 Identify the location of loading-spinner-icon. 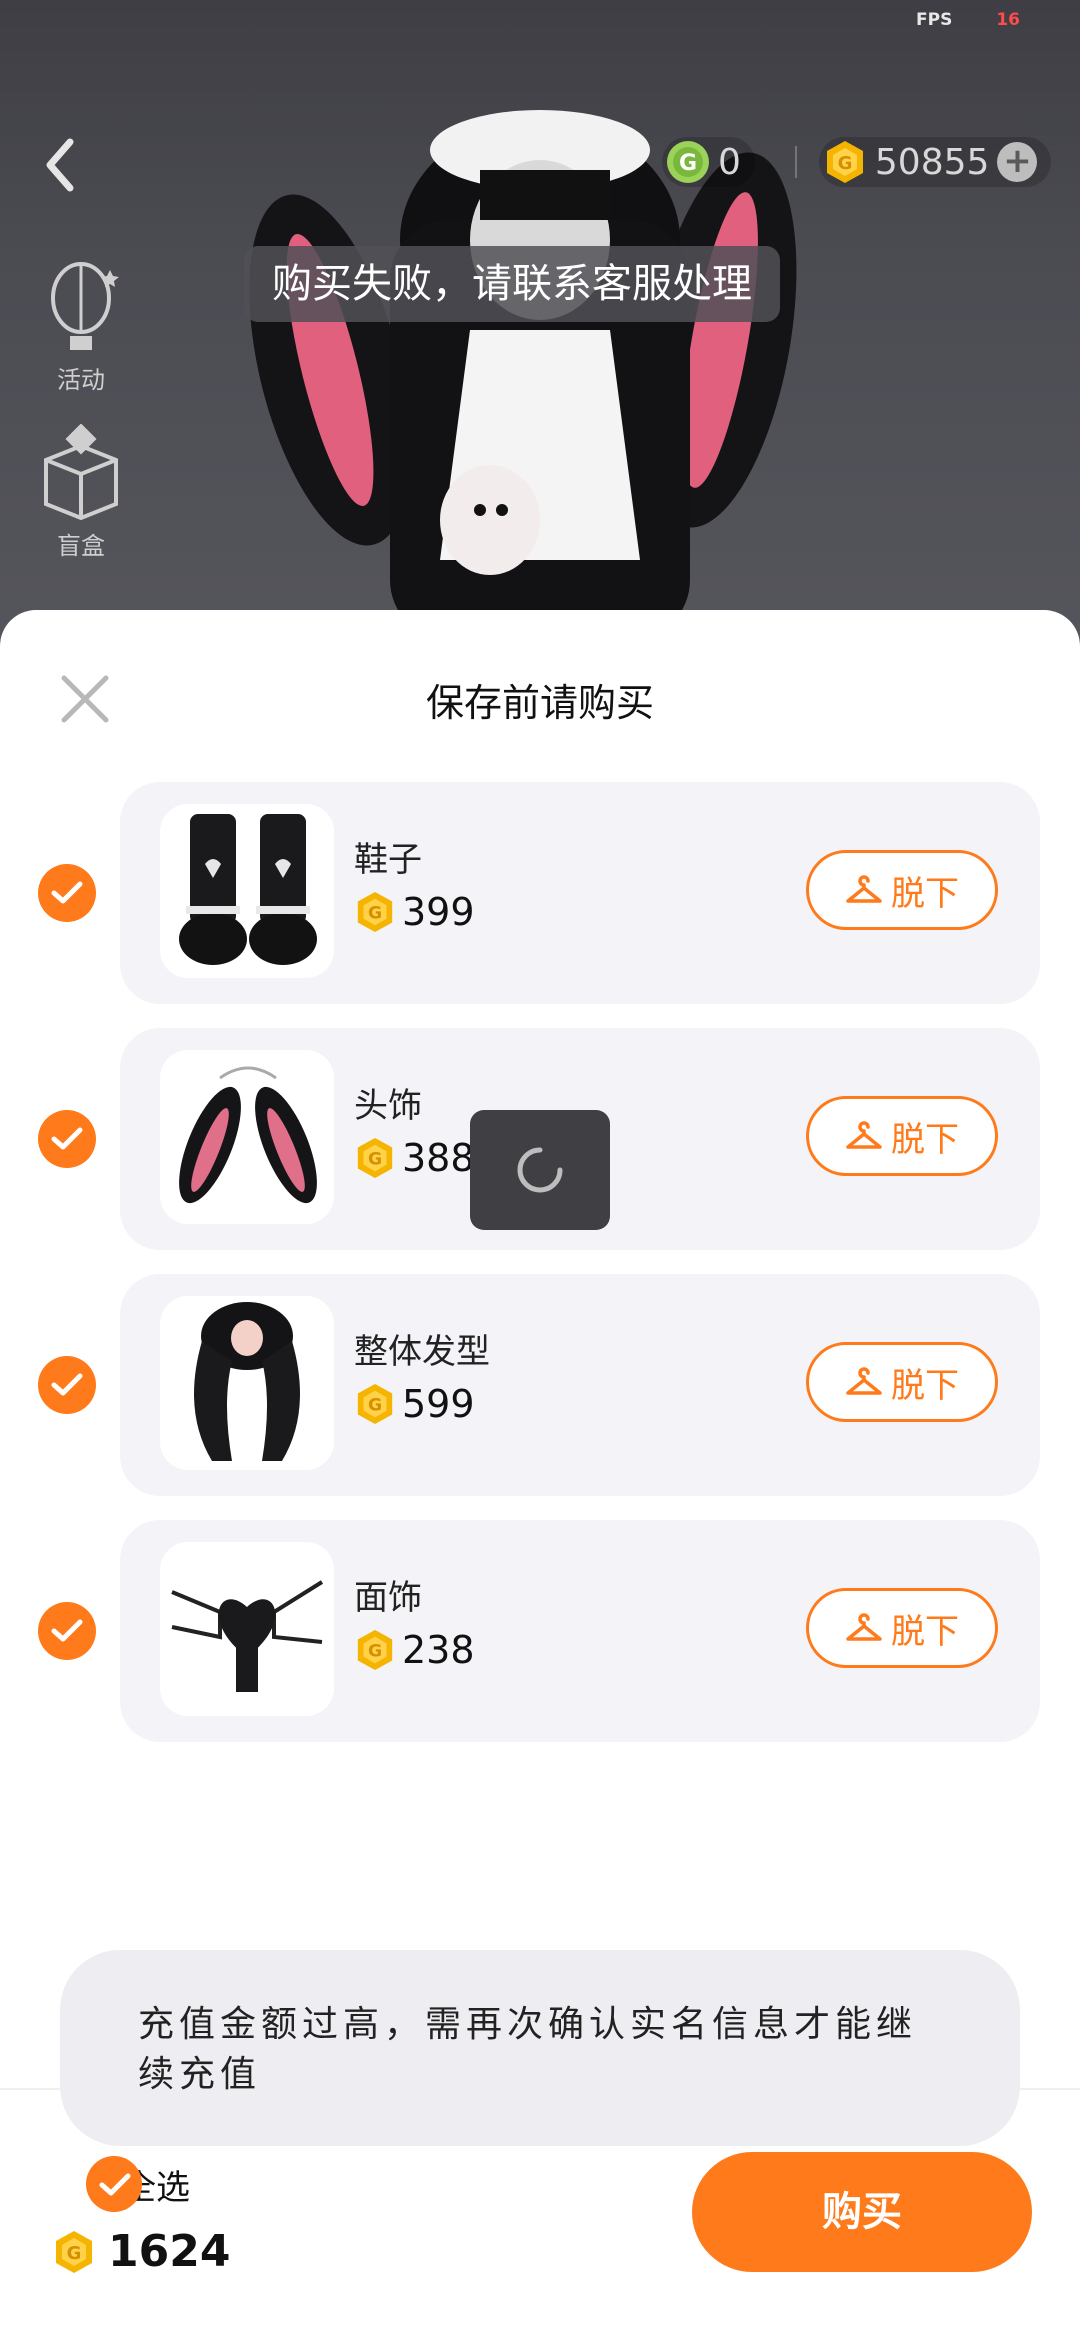
(540, 1170).